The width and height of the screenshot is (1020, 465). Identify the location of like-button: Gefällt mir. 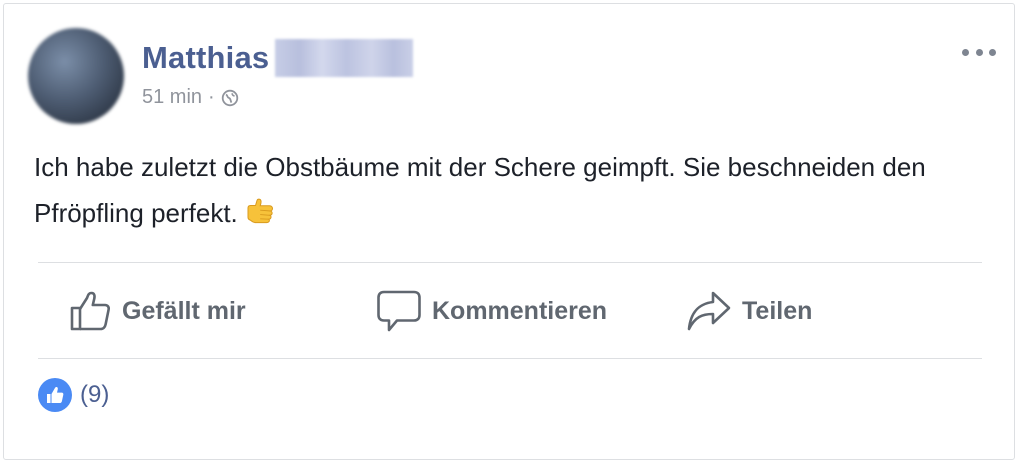
(157, 311).